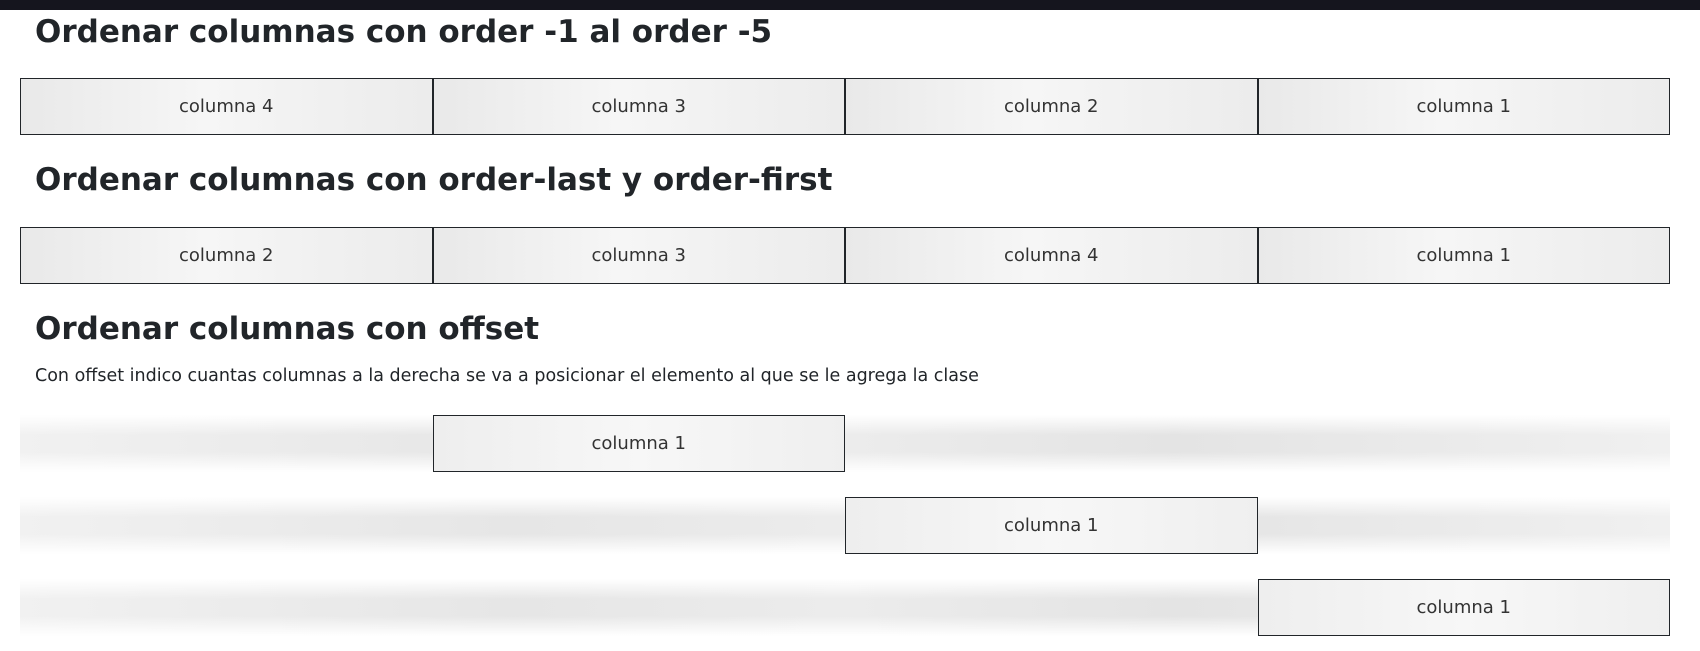 The width and height of the screenshot is (1700, 651). I want to click on order-numbers-row: columna 4 columna 3 columna 2 columna 1, so click(845, 106).